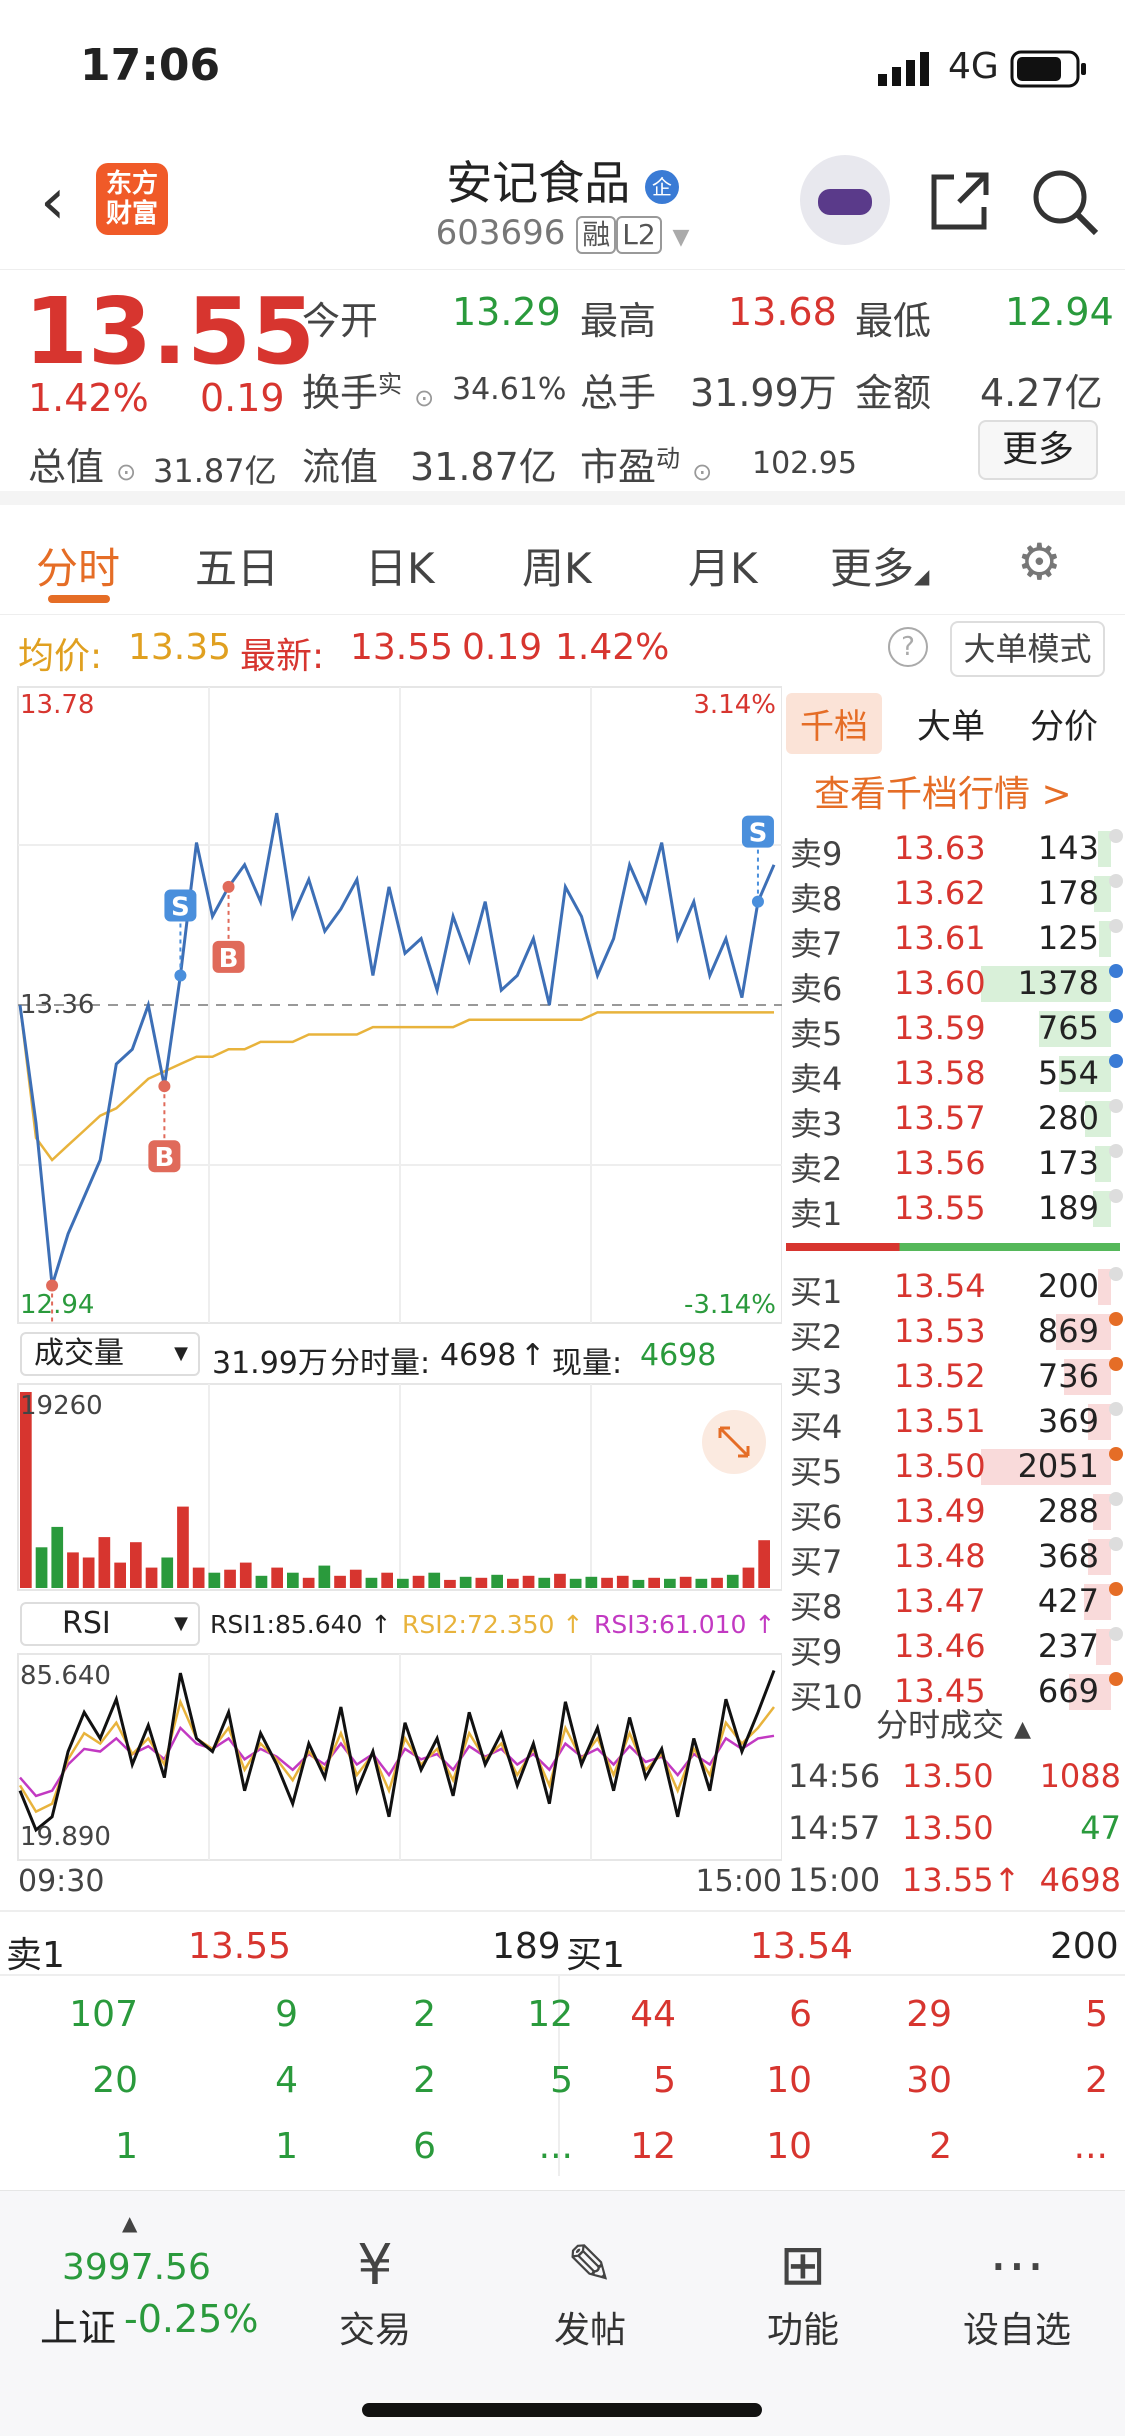  I want to click on order-level-row: 卖7 13.61 125, so click(953, 939).